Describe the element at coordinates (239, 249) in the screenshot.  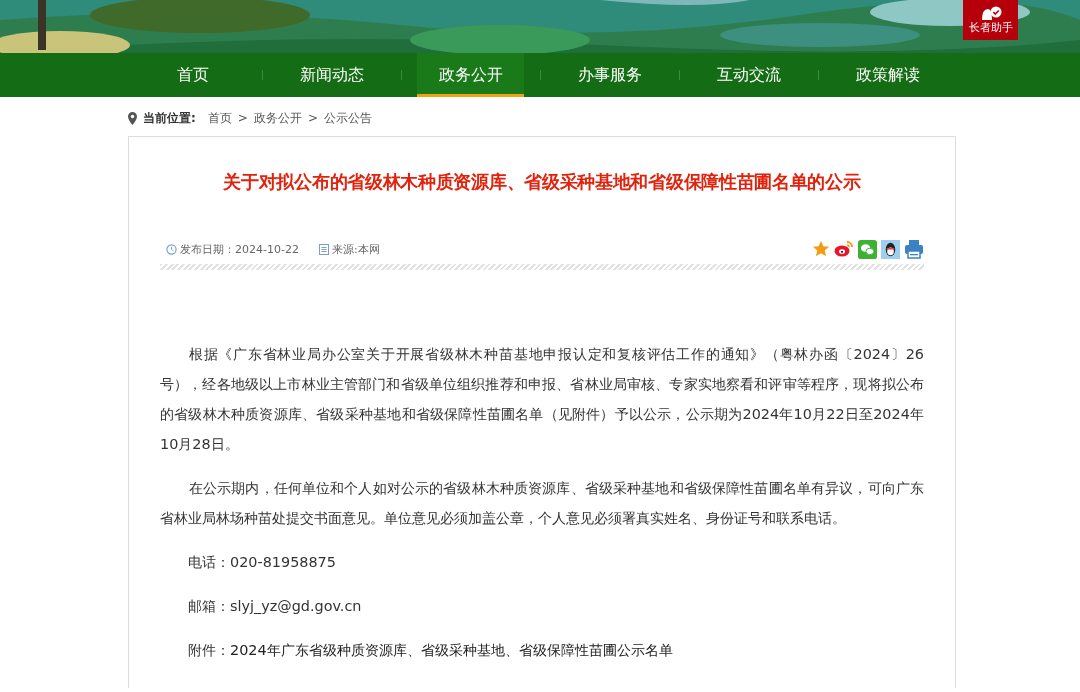
I see `publish-date: 发布日期：2024-10-22` at that location.